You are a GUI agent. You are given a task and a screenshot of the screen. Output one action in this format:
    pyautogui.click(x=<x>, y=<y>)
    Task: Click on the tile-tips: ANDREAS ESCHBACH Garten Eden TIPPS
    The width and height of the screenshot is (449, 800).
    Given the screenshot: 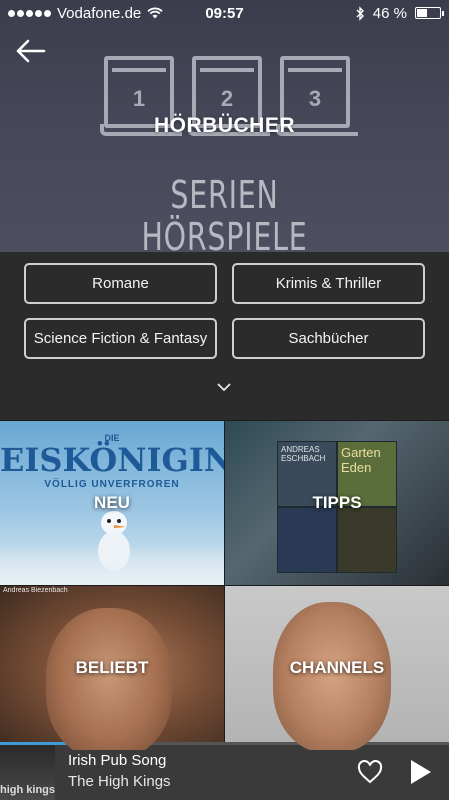 What is the action you would take?
    pyautogui.click(x=337, y=503)
    